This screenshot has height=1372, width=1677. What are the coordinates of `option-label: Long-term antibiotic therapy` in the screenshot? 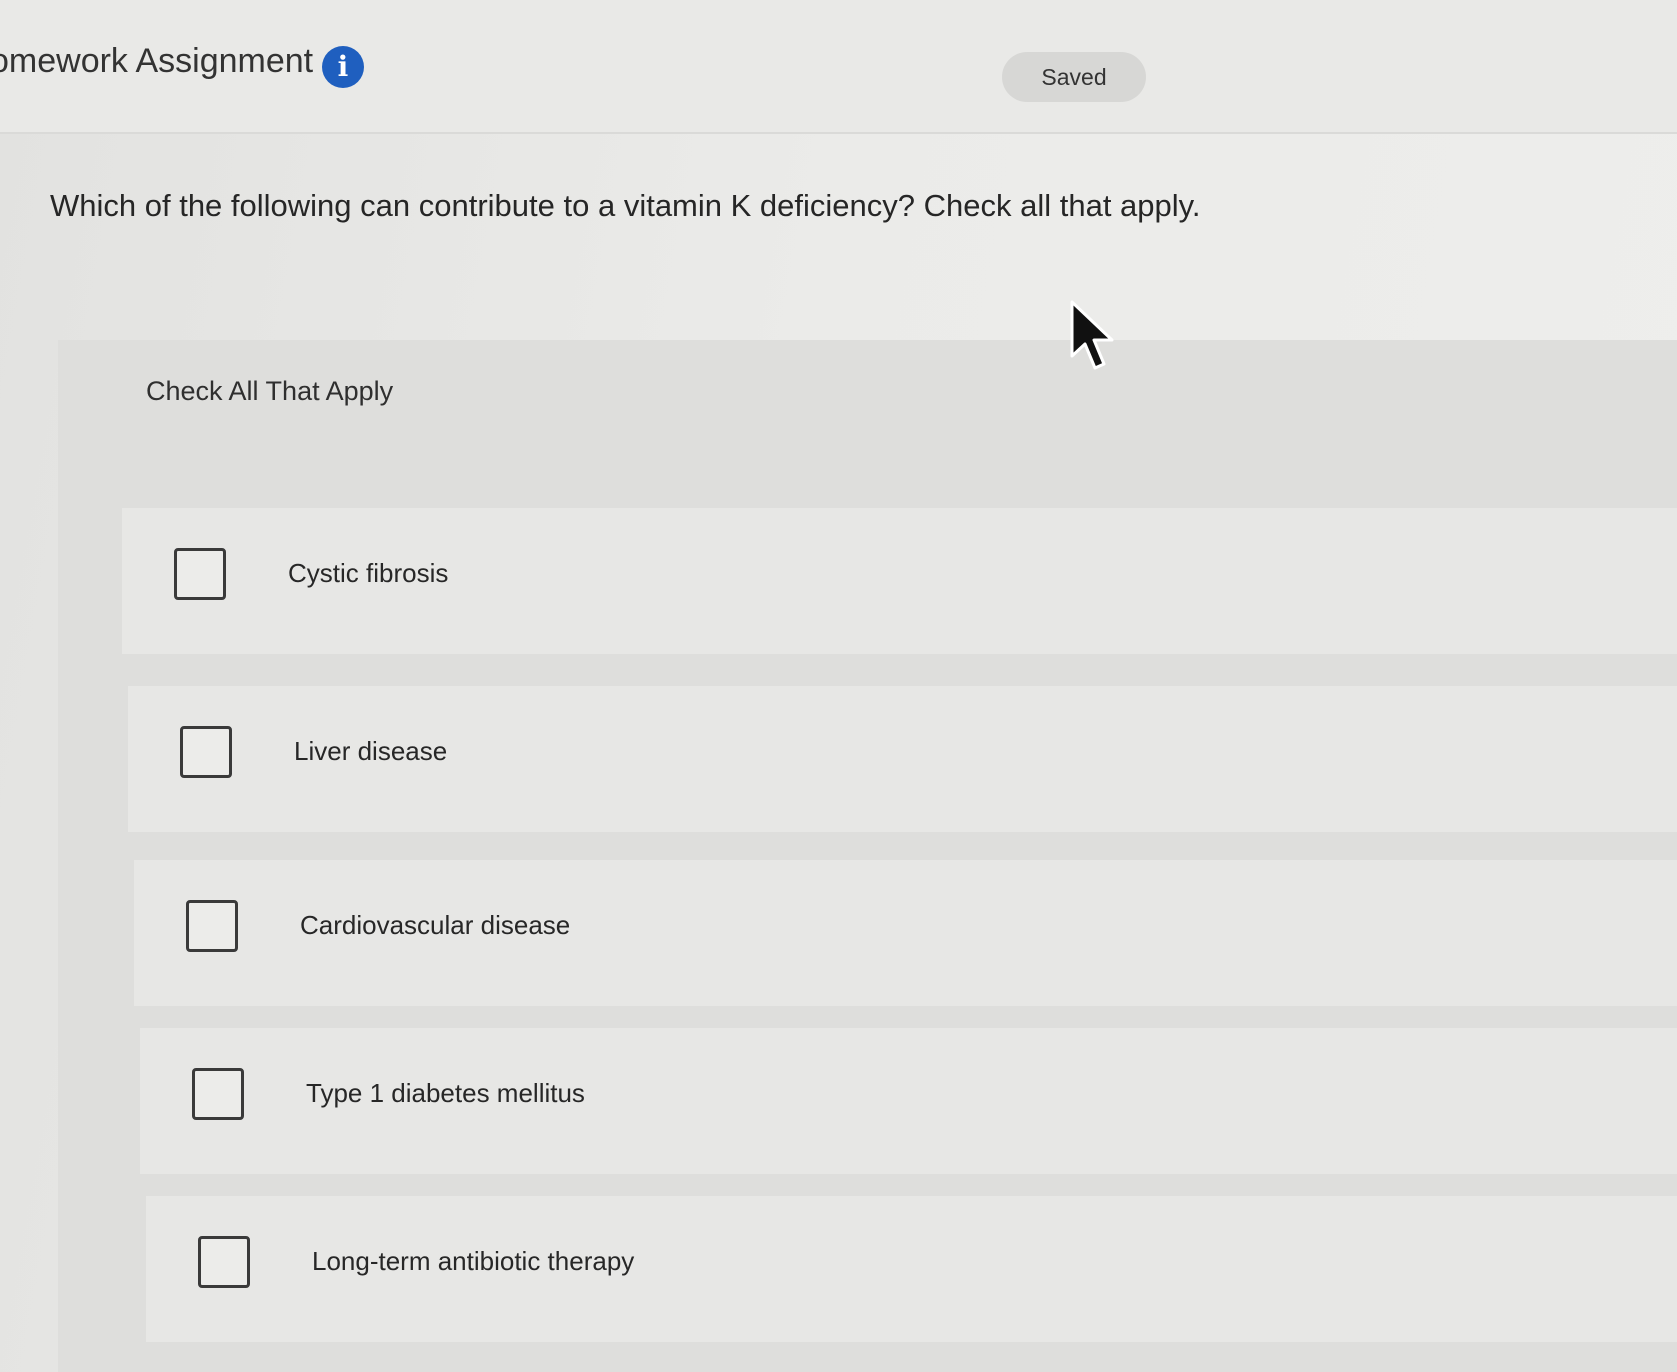 It's located at (473, 1261).